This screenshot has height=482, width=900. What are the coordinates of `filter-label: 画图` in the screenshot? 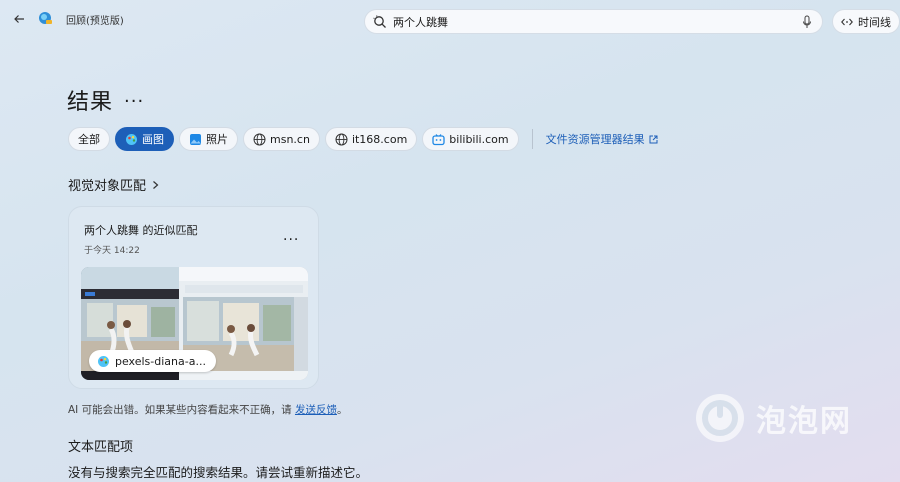 It's located at (153, 139).